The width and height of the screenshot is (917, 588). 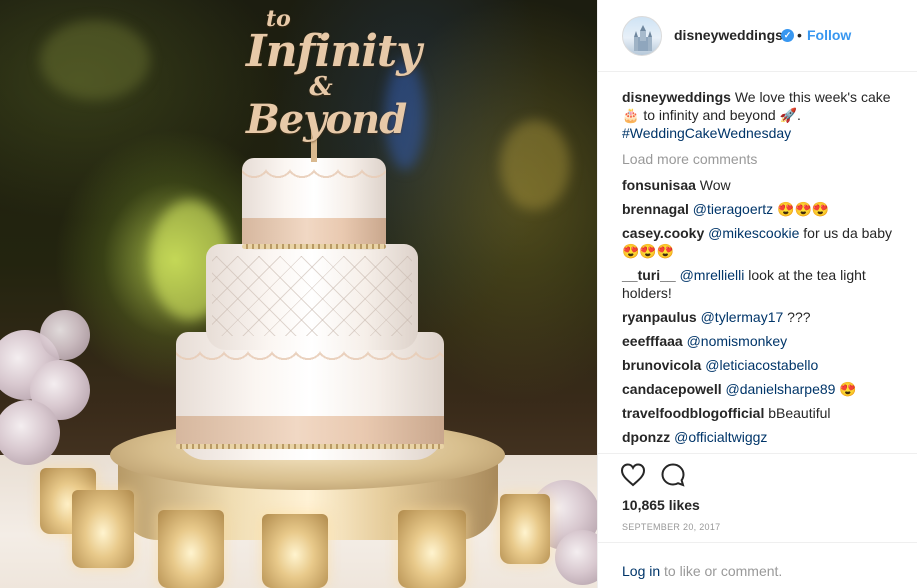 What do you see at coordinates (693, 413) in the screenshot?
I see `comment-username: travelfoodblogofficial` at bounding box center [693, 413].